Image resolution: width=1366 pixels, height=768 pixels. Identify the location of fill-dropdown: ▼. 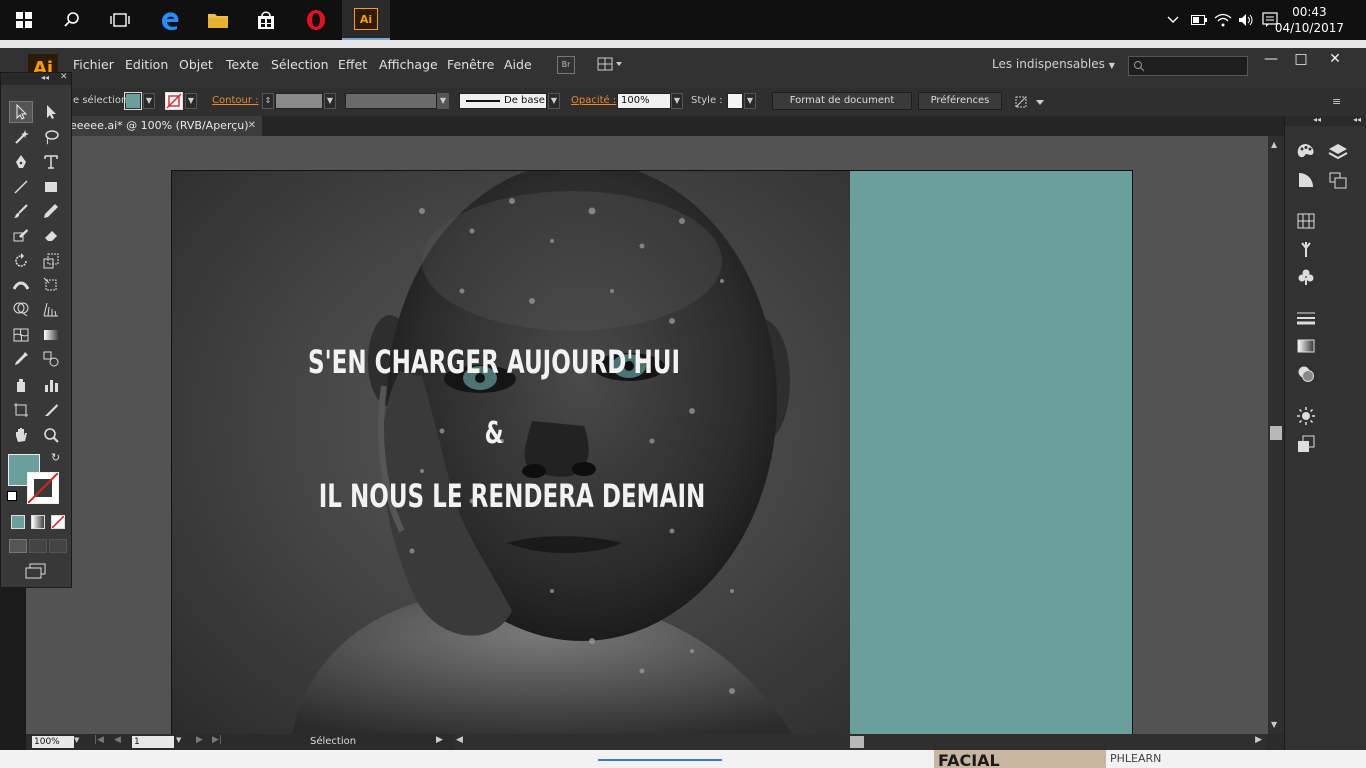
(149, 101).